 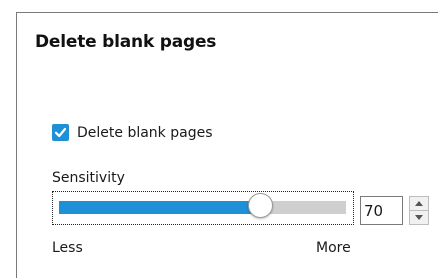 I want to click on spin-up-button, so click(x=419, y=203).